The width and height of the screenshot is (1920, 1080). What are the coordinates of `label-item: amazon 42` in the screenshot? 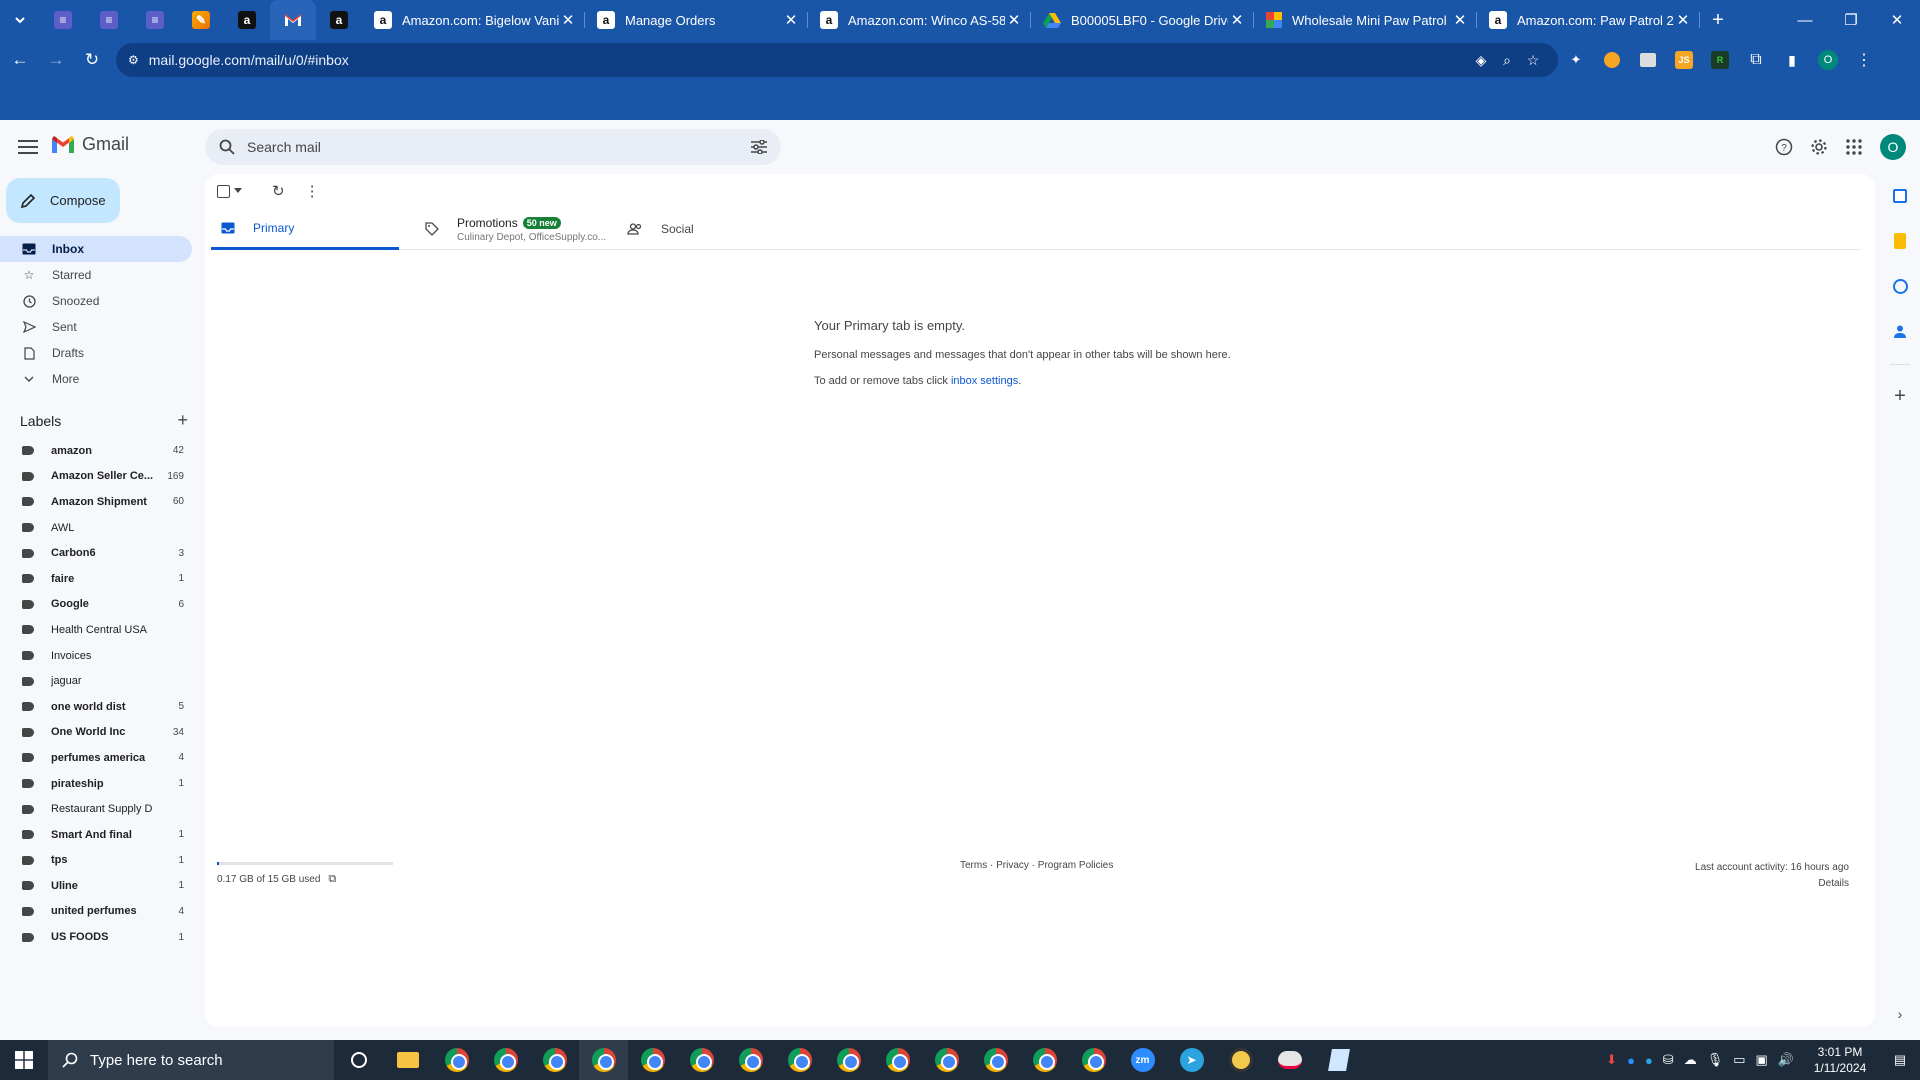 It's located at (96, 451).